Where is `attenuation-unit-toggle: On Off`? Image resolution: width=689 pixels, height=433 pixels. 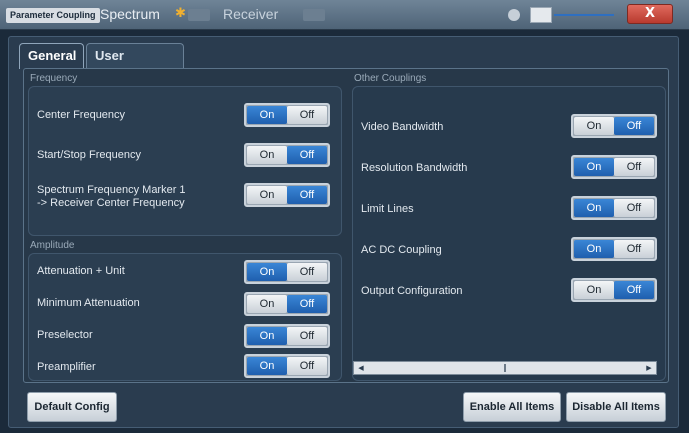
attenuation-unit-toggle: On Off is located at coordinates (287, 272).